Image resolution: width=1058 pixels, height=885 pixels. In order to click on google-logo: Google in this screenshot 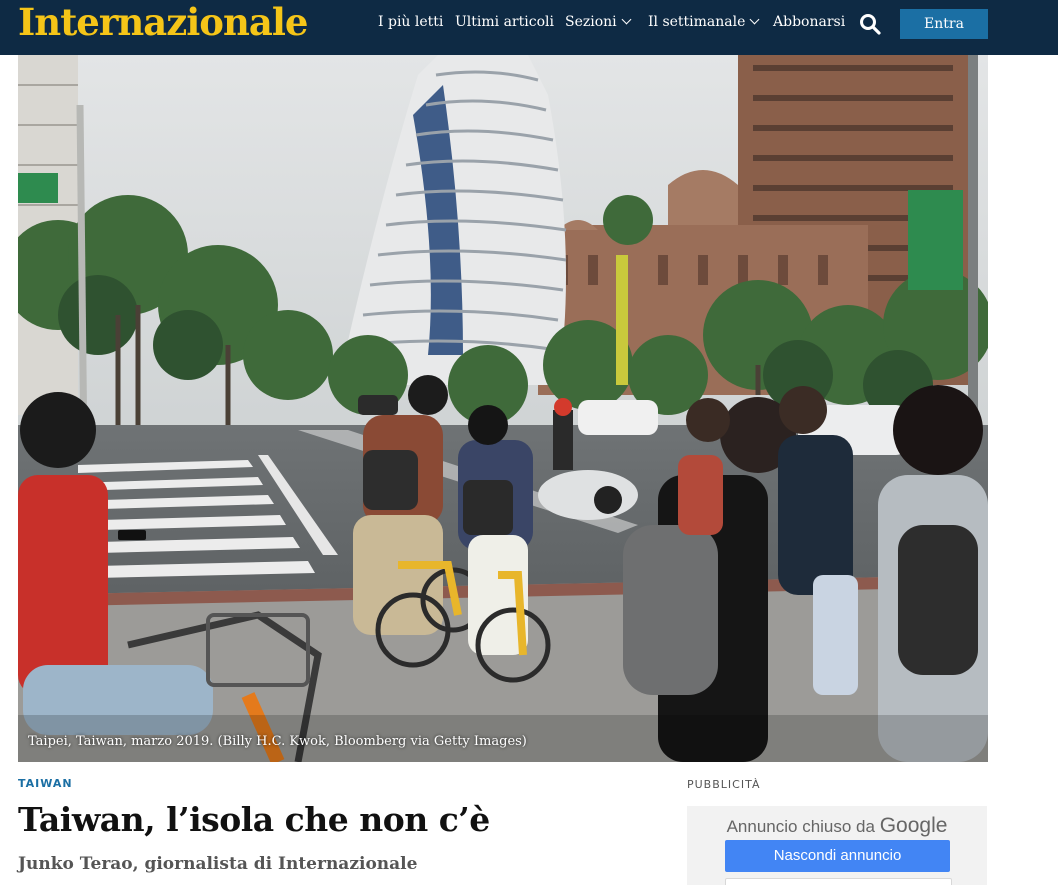, I will do `click(913, 825)`.